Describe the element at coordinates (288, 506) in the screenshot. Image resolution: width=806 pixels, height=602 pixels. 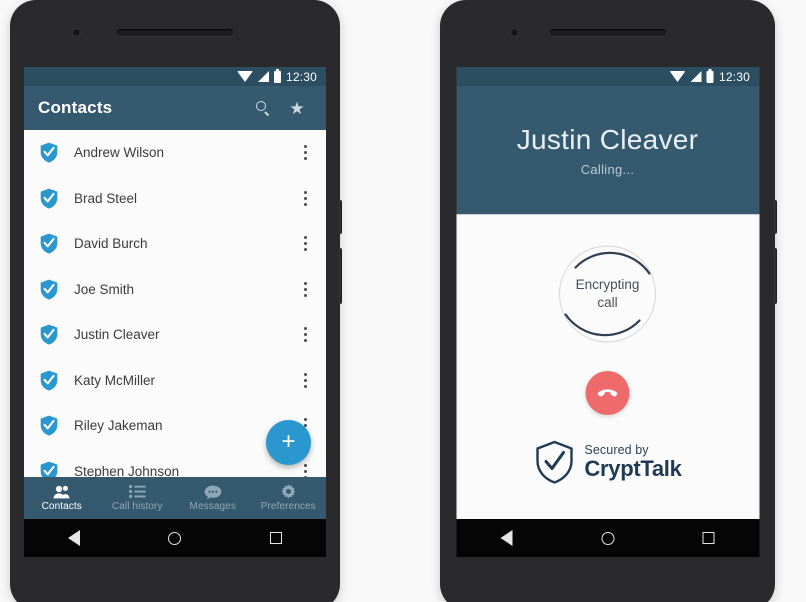
I see `nav-item-label: Preferences` at that location.